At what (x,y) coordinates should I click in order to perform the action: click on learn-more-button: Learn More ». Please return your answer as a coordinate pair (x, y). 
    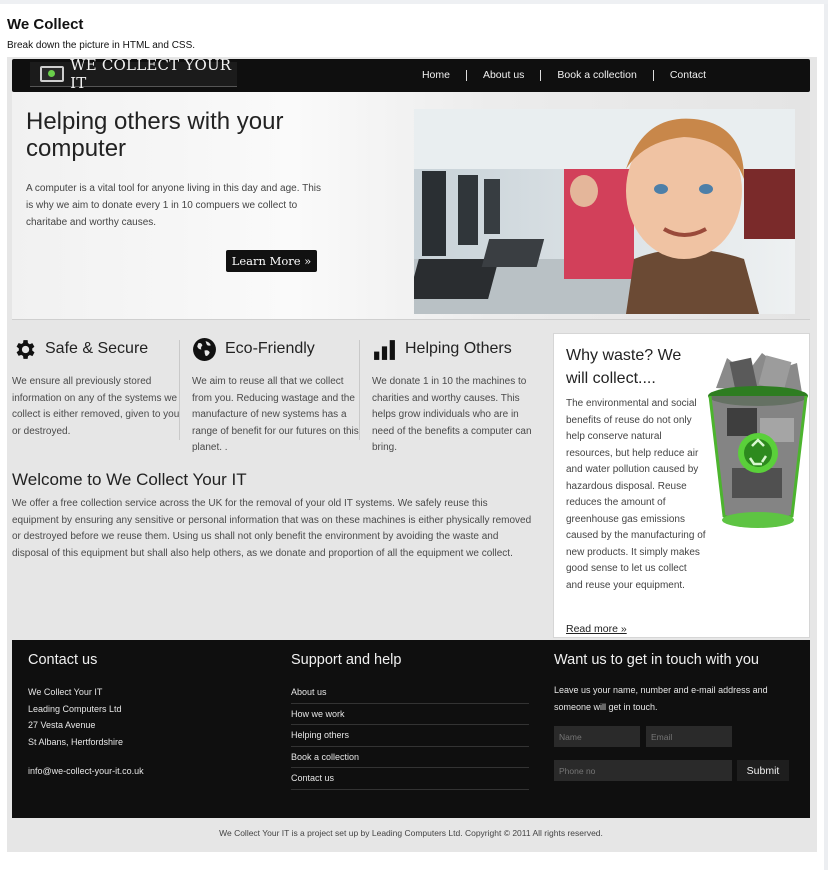
    Looking at the image, I should click on (271, 261).